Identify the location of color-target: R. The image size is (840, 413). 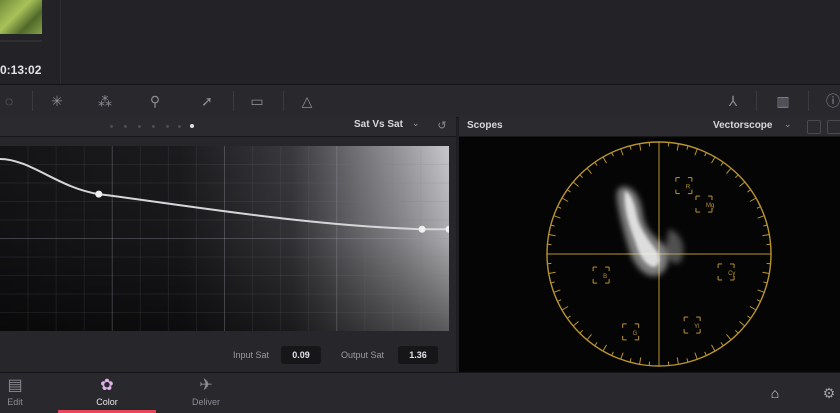
(684, 186).